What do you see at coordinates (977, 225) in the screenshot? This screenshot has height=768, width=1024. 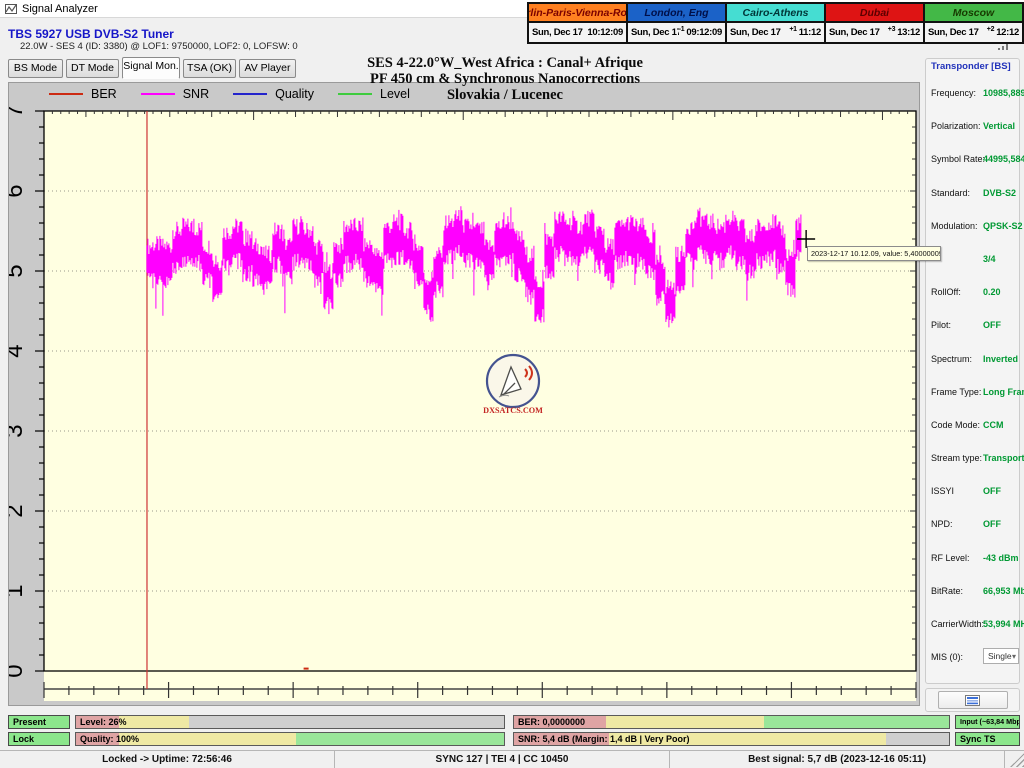 I see `tp-row-modulation: Modulation: QPSK-S2` at bounding box center [977, 225].